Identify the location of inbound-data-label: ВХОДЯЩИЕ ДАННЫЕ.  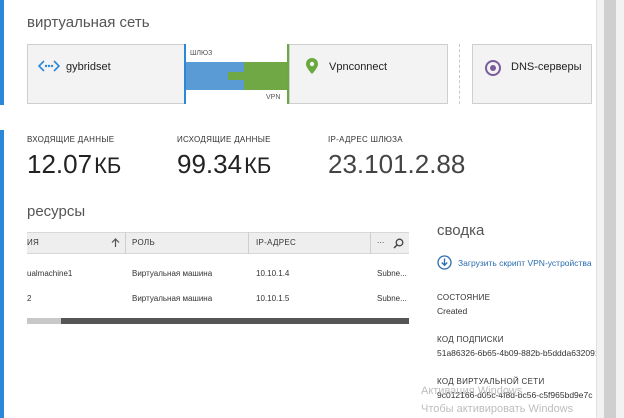
(71, 139).